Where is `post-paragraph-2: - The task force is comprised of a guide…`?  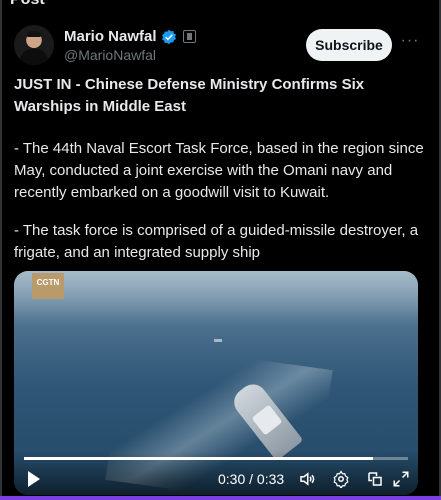
post-paragraph-2: - The task force is comprised of a guide… is located at coordinates (216, 241).